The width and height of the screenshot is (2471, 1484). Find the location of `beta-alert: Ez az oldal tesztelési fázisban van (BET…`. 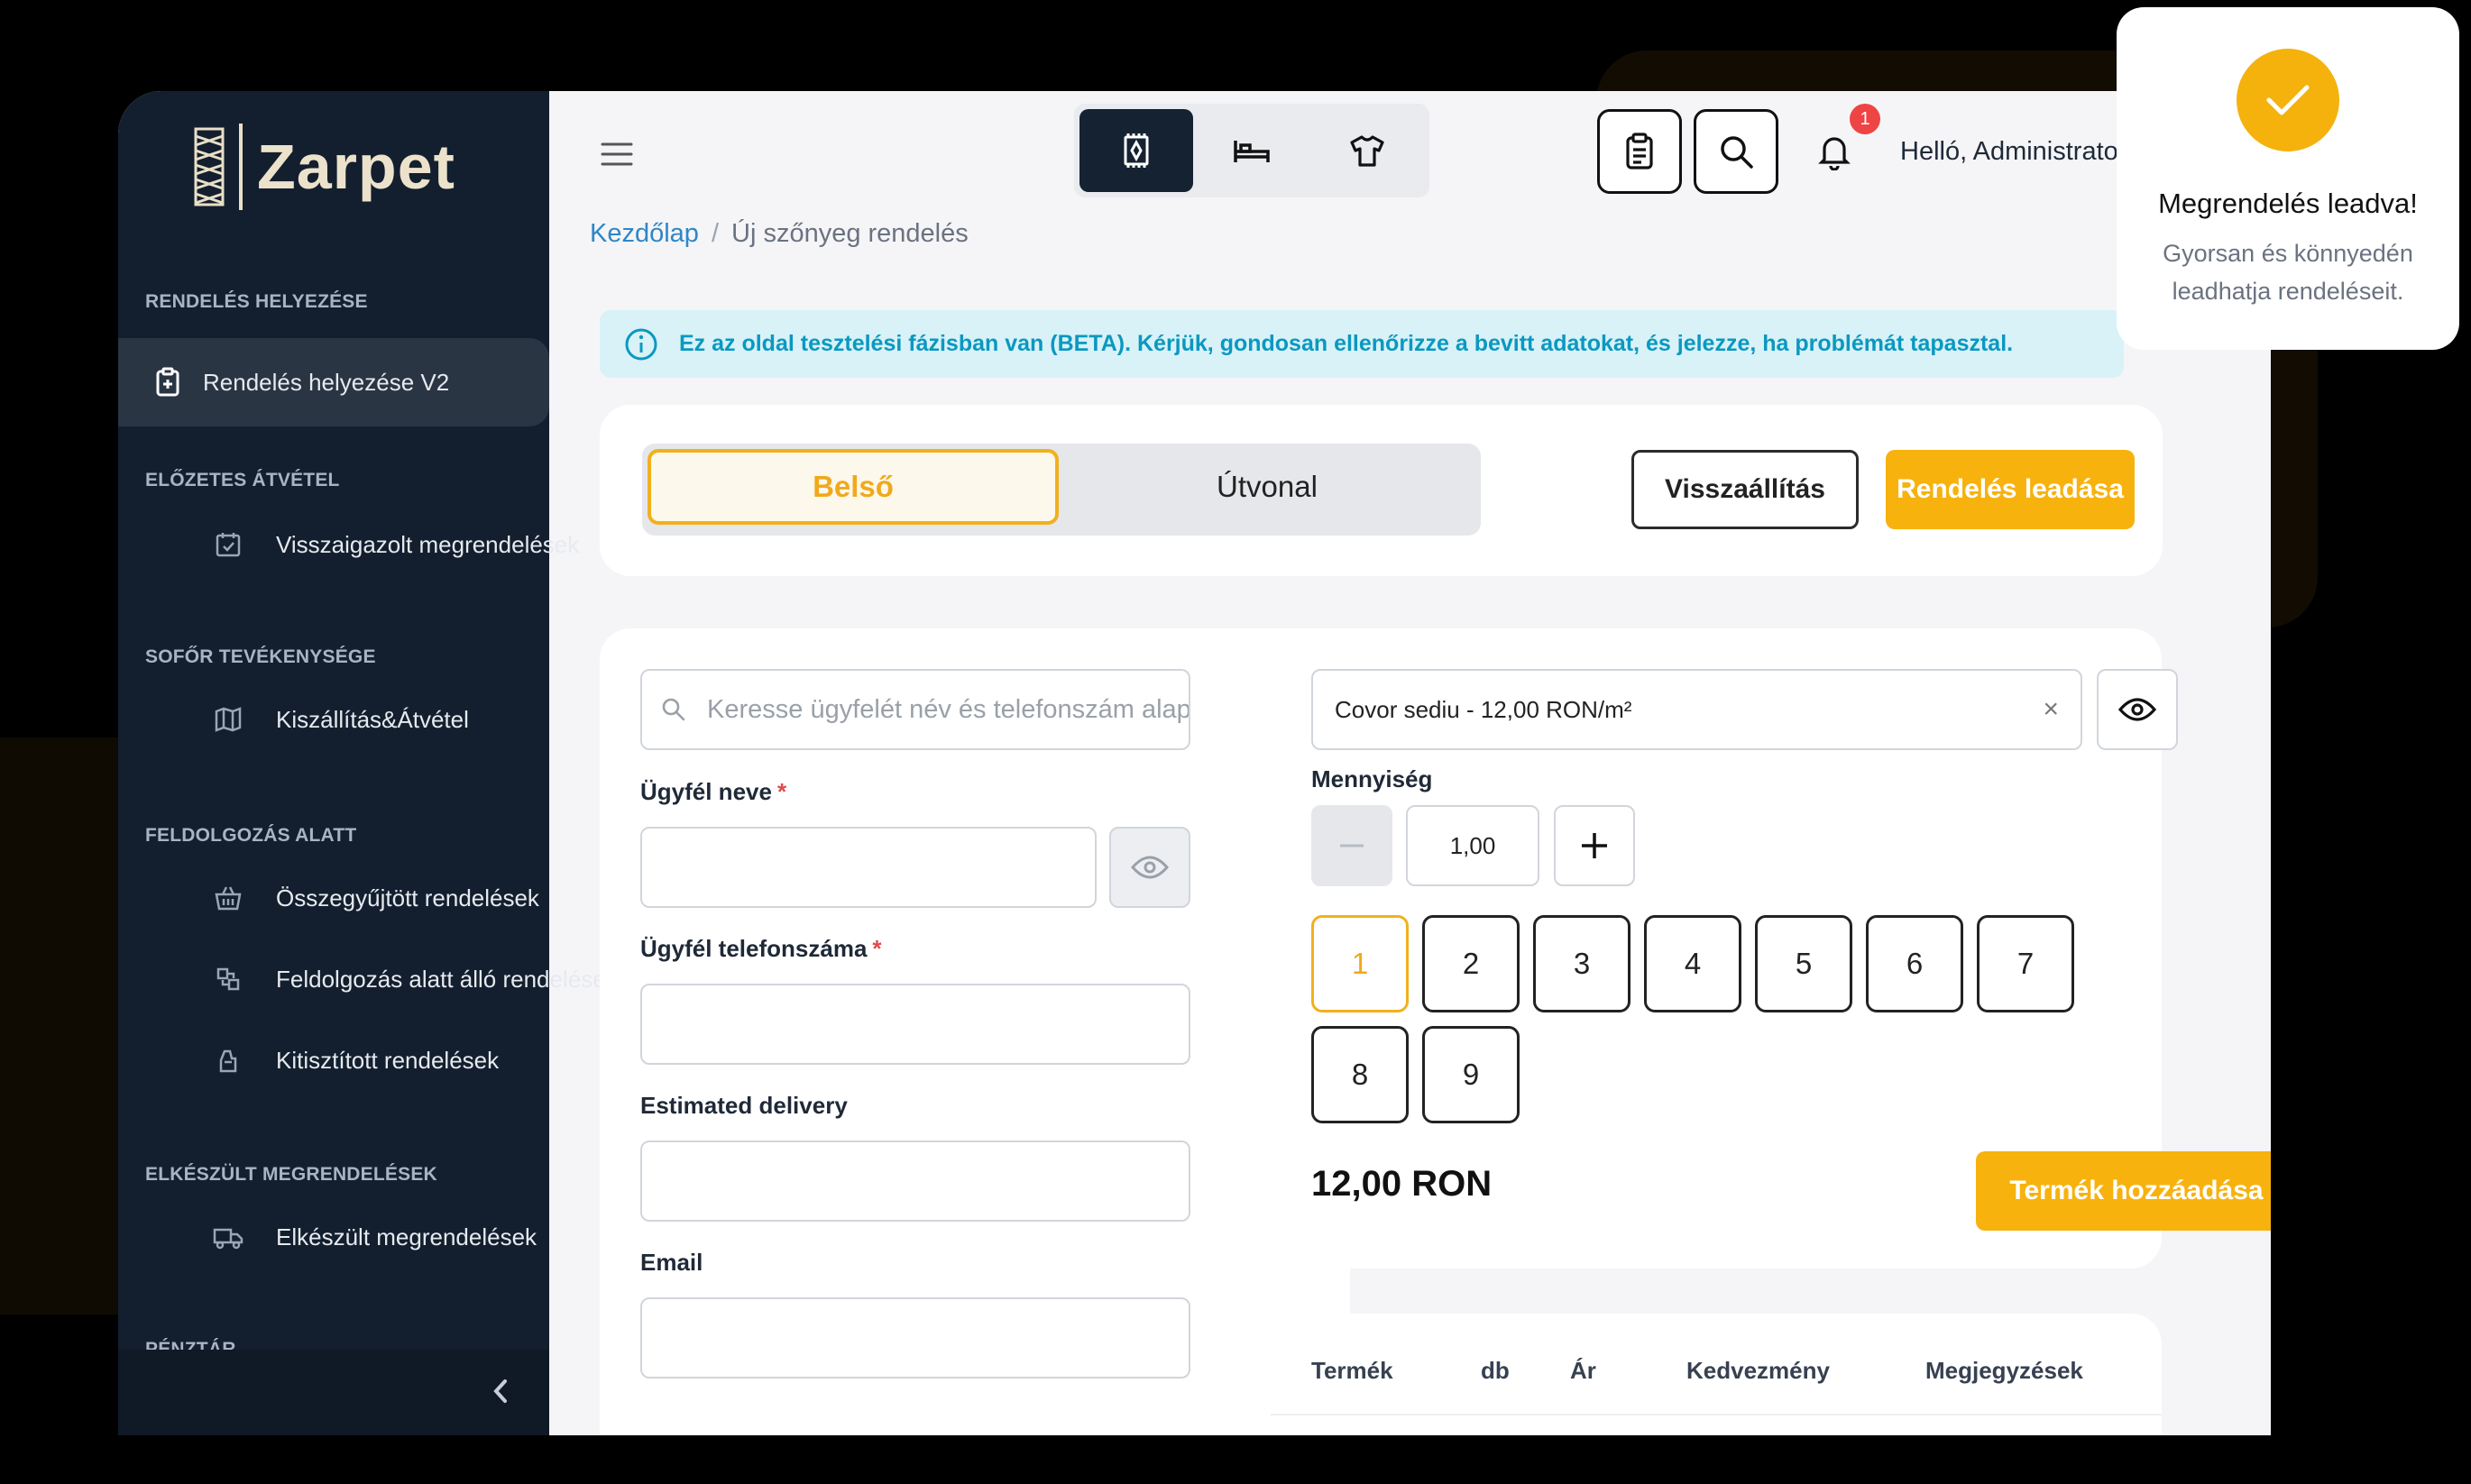

beta-alert: Ez az oldal tesztelési fázisban van (BET… is located at coordinates (1362, 344).